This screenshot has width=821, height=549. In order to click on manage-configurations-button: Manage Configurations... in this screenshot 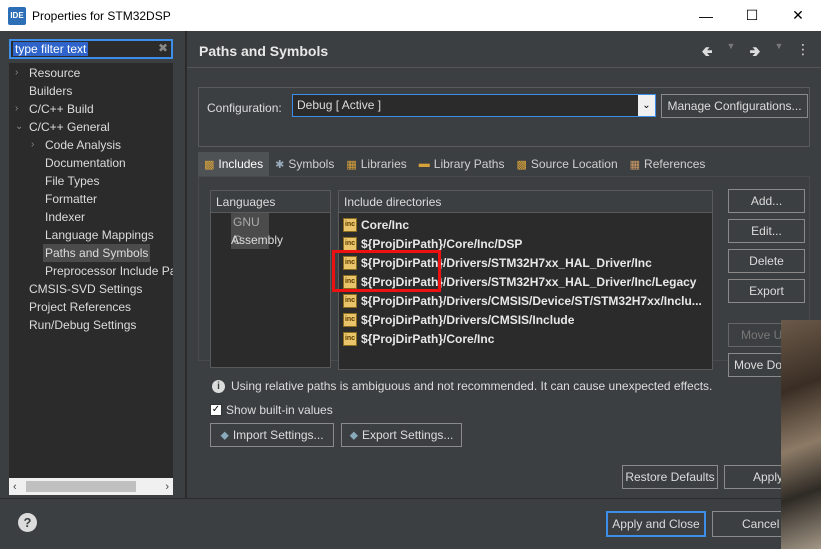, I will do `click(734, 106)`.